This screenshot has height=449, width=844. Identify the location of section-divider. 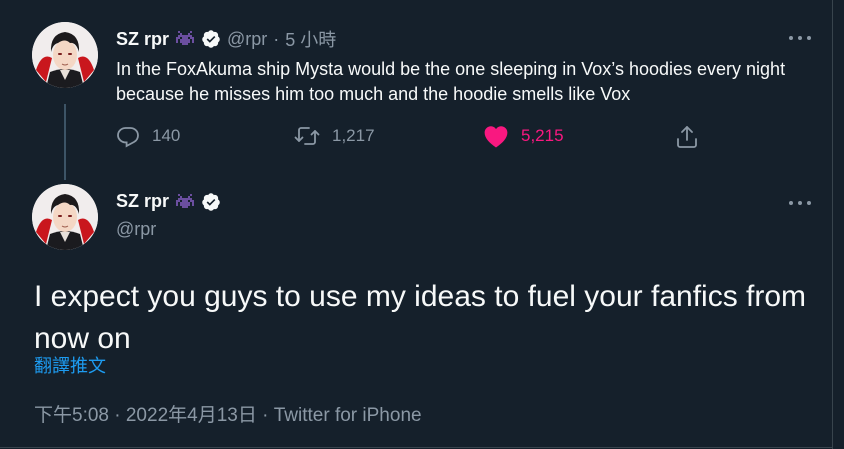
(416, 447).